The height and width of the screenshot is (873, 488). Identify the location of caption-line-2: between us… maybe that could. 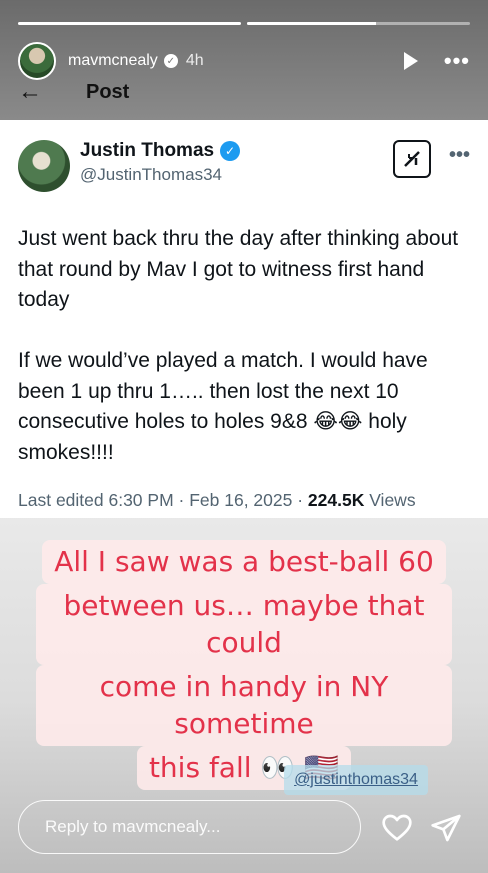
(244, 625).